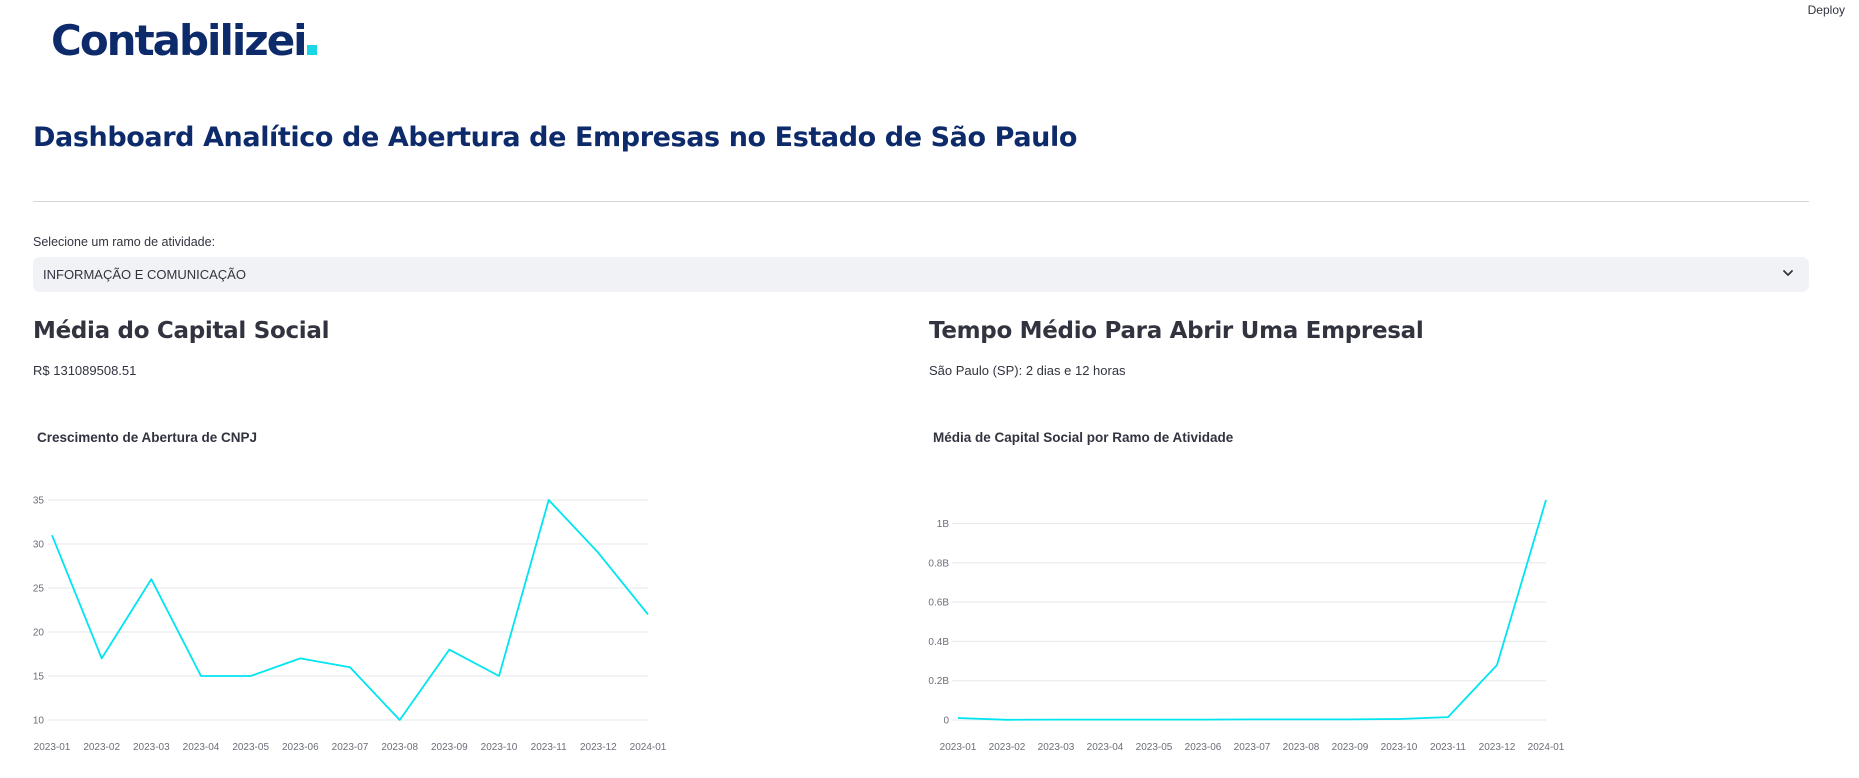 This screenshot has width=1859, height=778. I want to click on y-tick-label: 0.6B, so click(938, 603).